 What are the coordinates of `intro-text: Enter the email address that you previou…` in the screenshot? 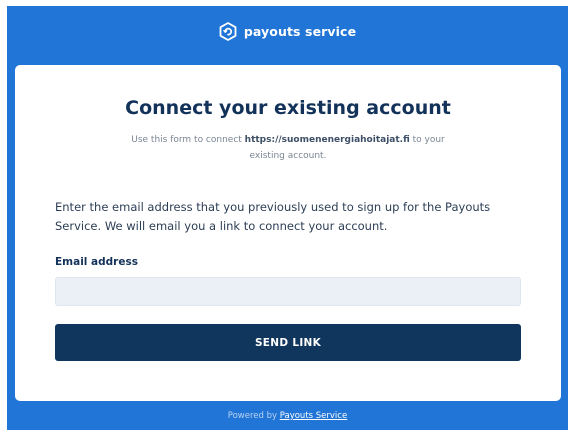 It's located at (273, 216).